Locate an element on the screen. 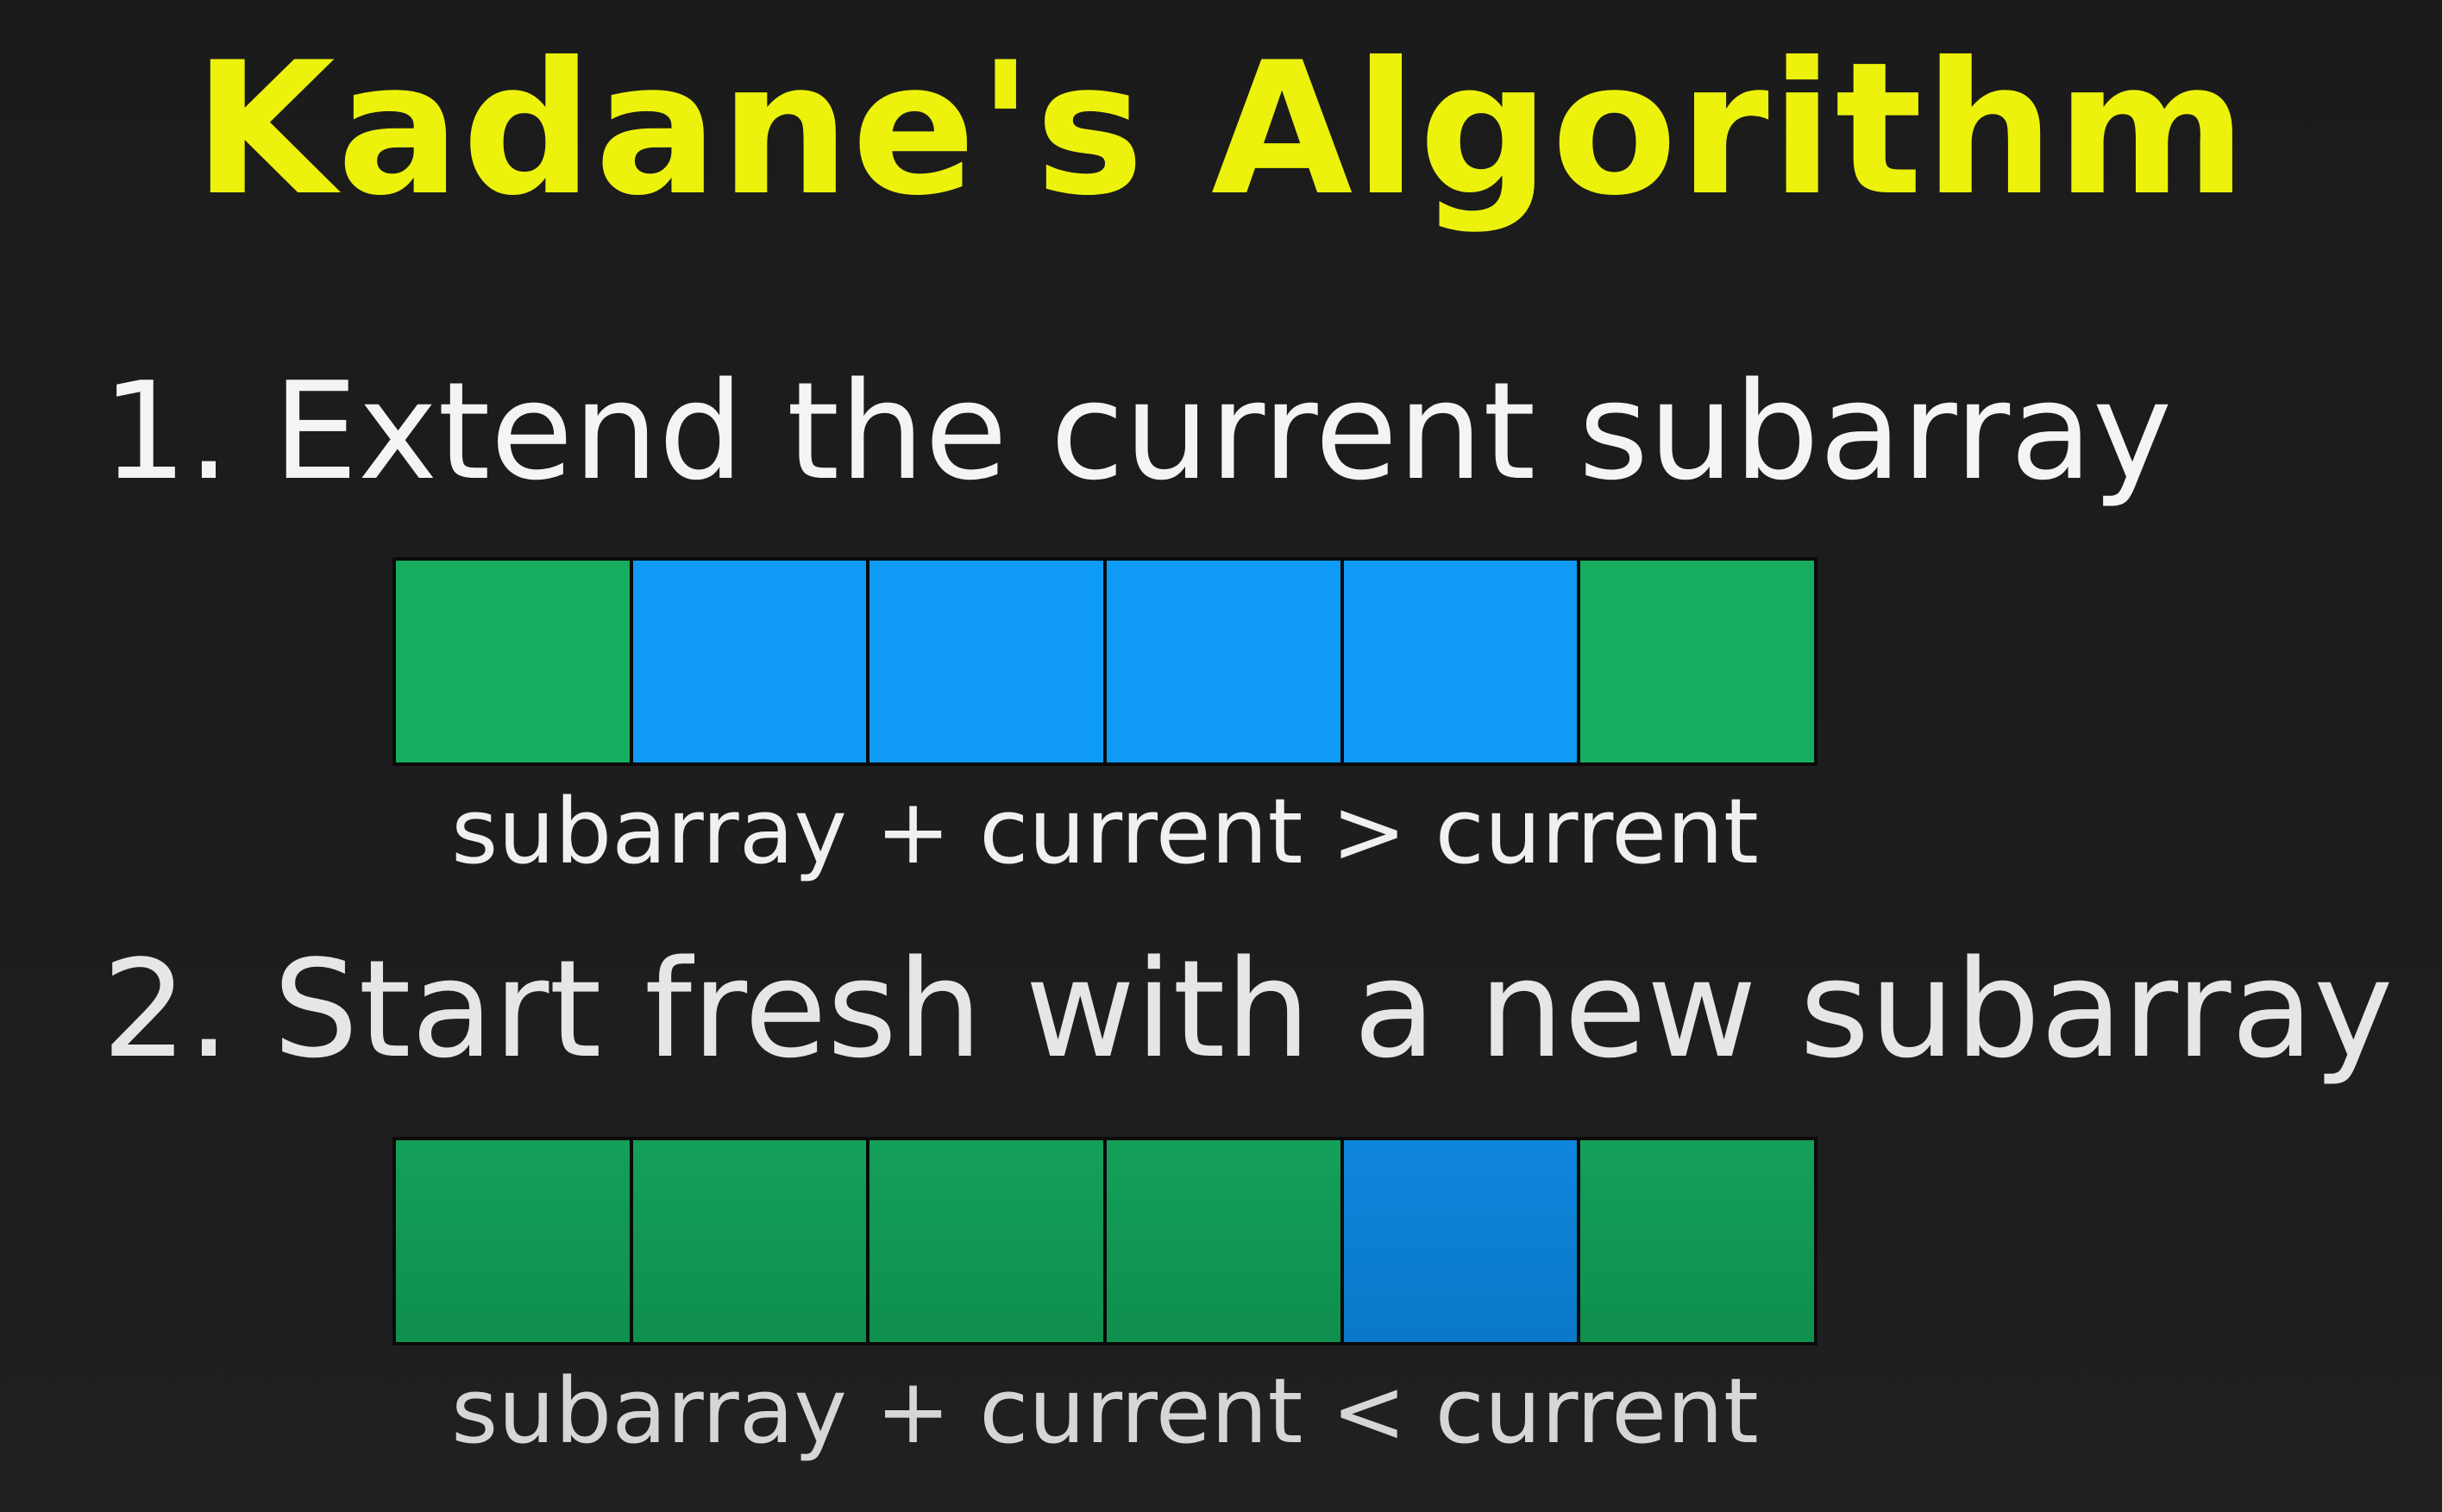 The height and width of the screenshot is (1512, 2442). slide-title: Kadane's Algorithm is located at coordinates (1221, 128).